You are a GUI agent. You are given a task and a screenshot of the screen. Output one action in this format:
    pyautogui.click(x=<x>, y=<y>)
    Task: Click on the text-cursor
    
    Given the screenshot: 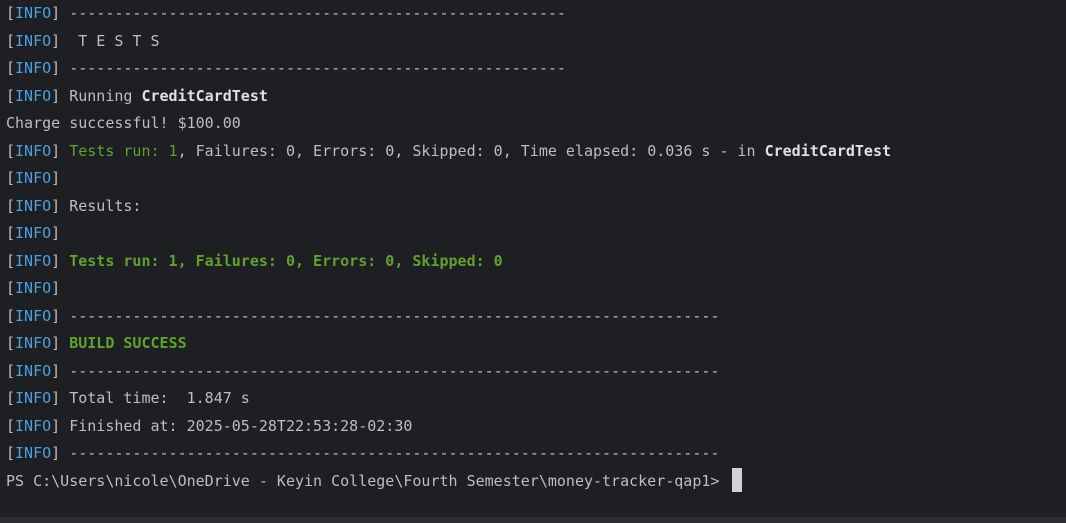 What is the action you would take?
    pyautogui.click(x=737, y=480)
    